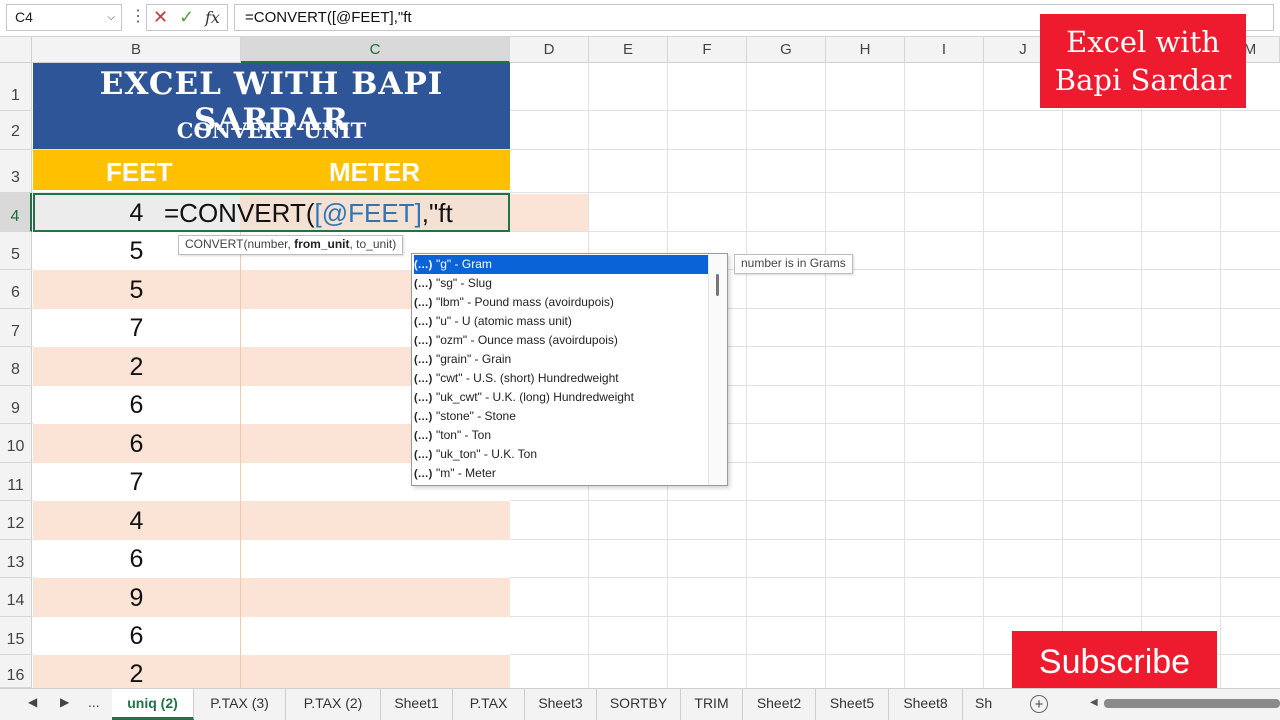 The image size is (1280, 720). Describe the element at coordinates (16, 50) in the screenshot. I see `select-all-corner` at that location.